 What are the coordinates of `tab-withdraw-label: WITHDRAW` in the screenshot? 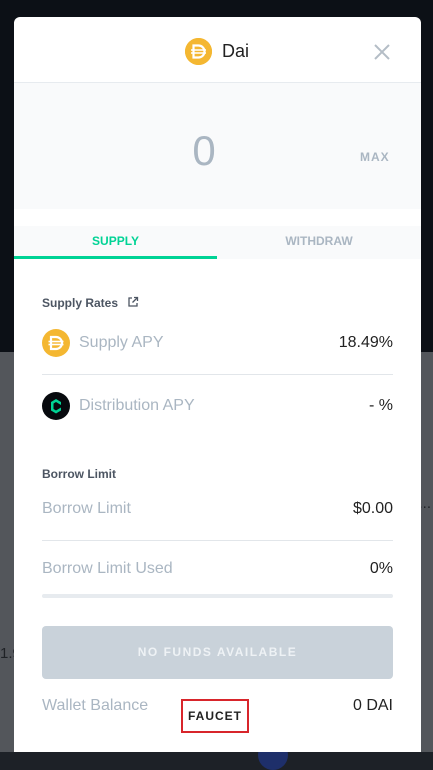 It's located at (319, 241).